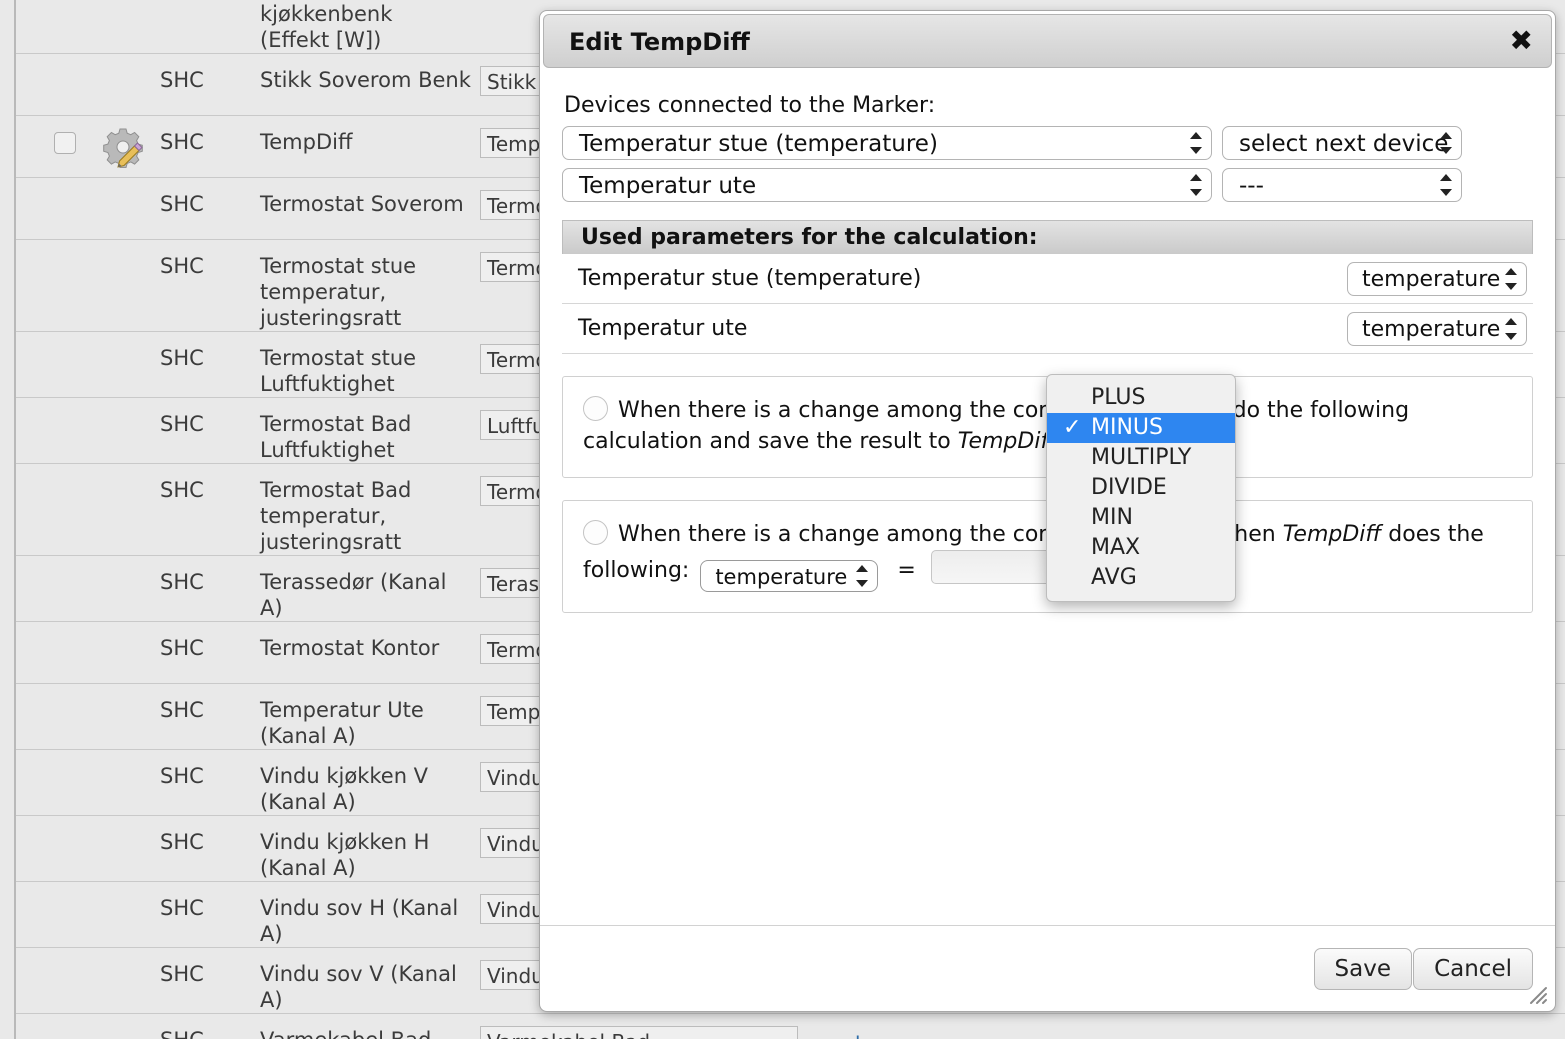 This screenshot has height=1039, width=1565. I want to click on row-name: kjøkkenbenk (Effekt [W]), so click(326, 27).